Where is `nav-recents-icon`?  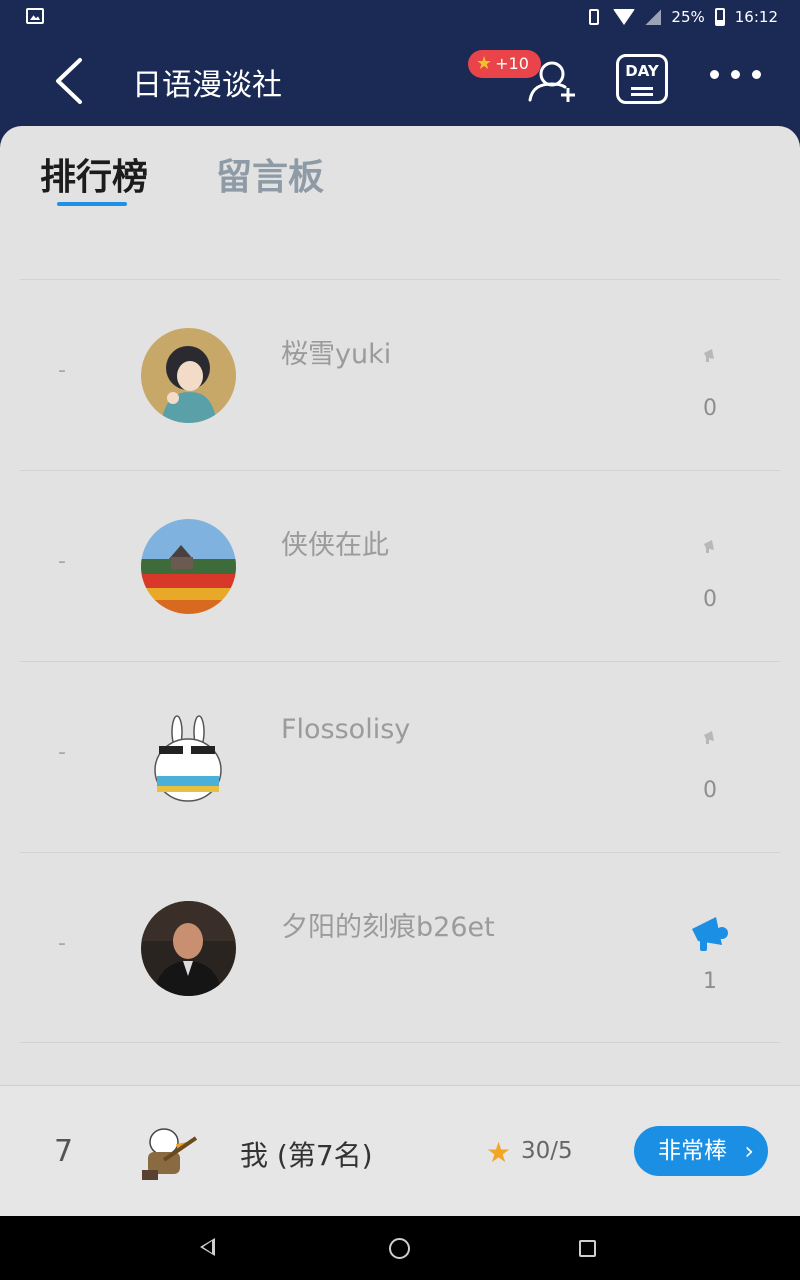
nav-recents-icon is located at coordinates (587, 1248).